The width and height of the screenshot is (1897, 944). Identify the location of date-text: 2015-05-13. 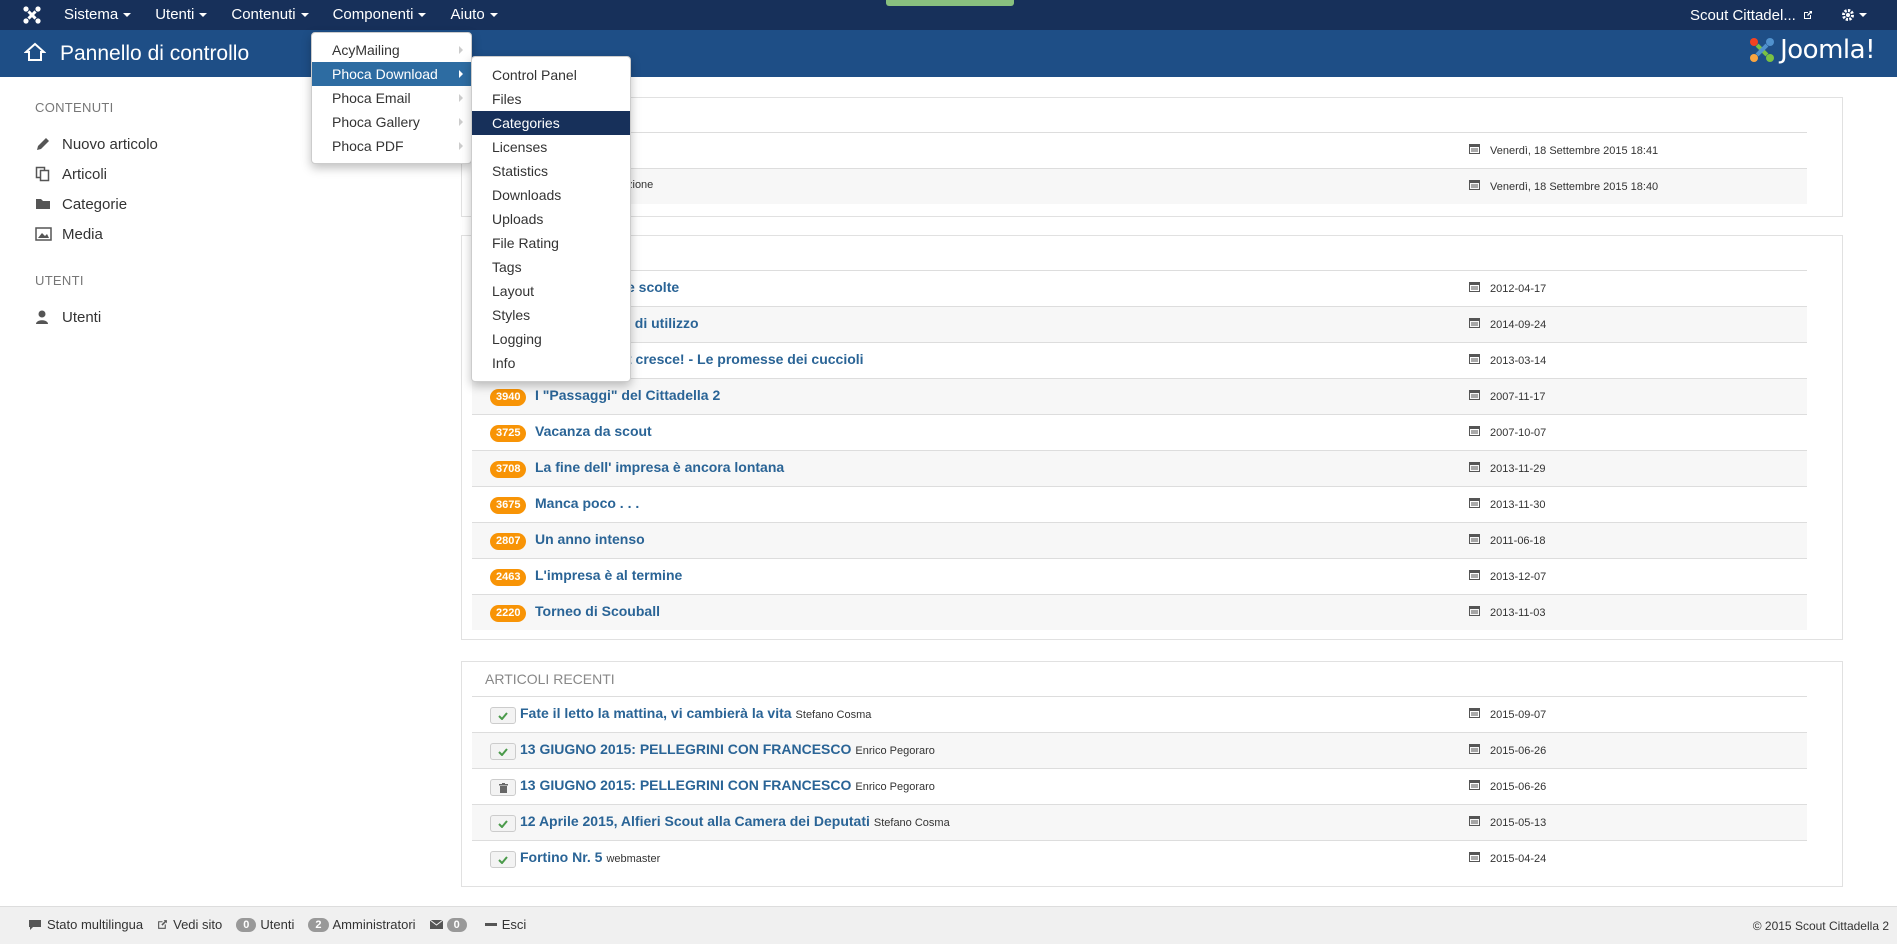
(1518, 822).